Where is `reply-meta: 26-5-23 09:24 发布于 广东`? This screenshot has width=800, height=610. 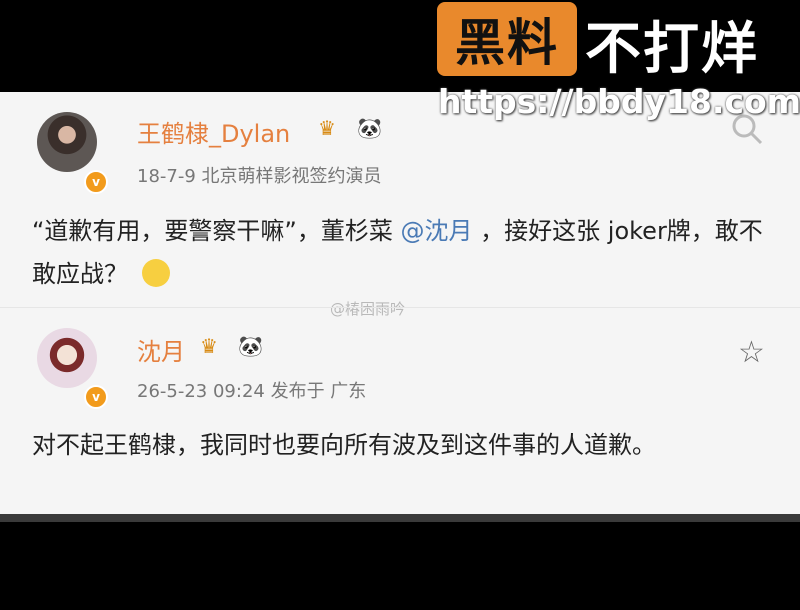 reply-meta: 26-5-23 09:24 发布于 广东 is located at coordinates (252, 391).